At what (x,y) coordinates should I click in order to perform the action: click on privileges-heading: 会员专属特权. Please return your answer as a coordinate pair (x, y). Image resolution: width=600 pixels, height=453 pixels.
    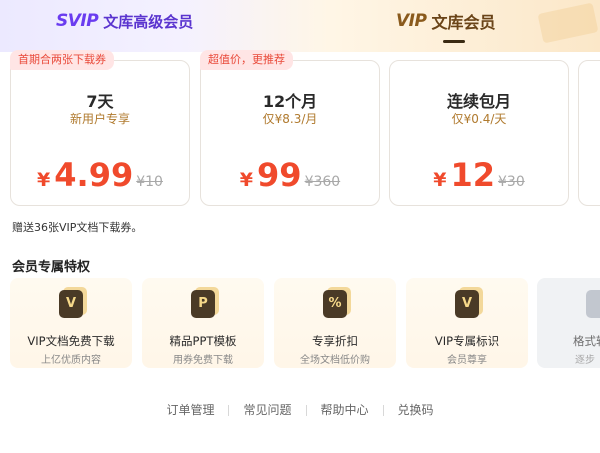
    Looking at the image, I should click on (51, 267).